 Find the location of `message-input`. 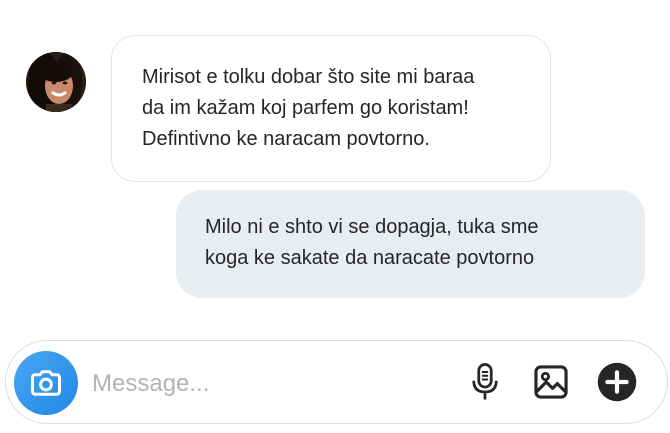

message-input is located at coordinates (262, 384).